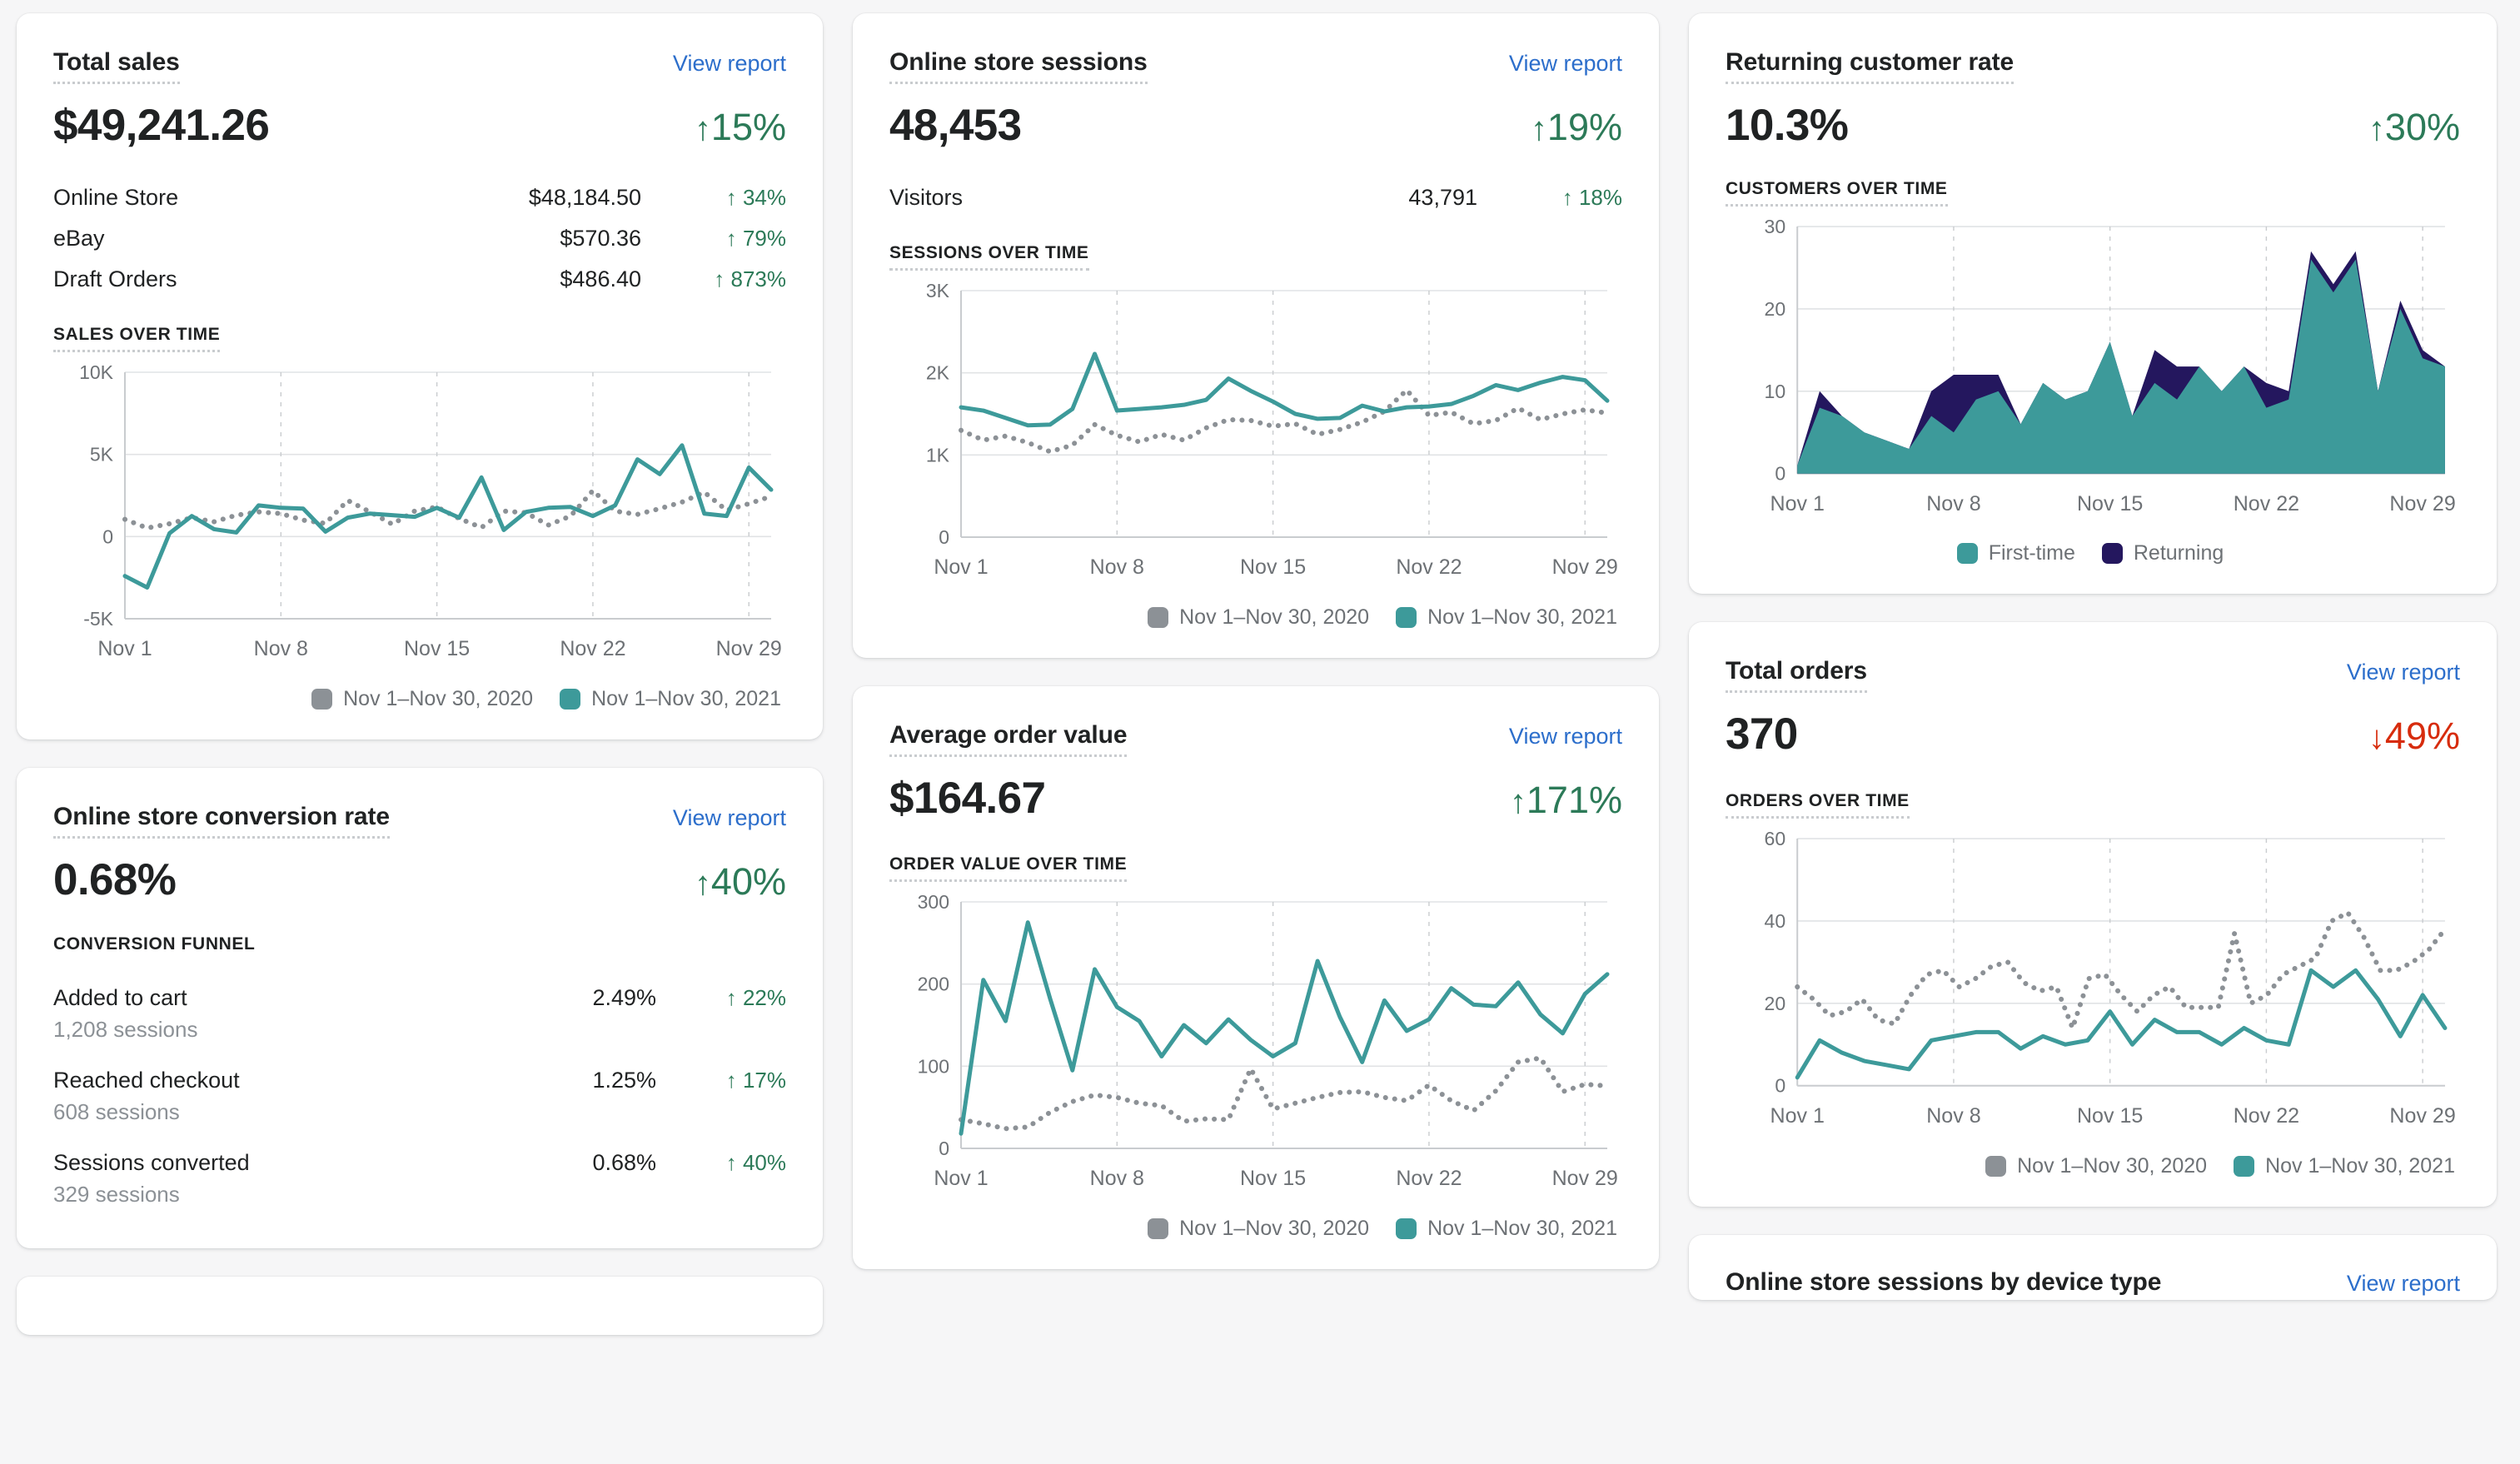 This screenshot has height=1464, width=2520. Describe the element at coordinates (2093, 805) in the screenshot. I see `chart-label-wrap: ORDERS OVER TIME` at that location.